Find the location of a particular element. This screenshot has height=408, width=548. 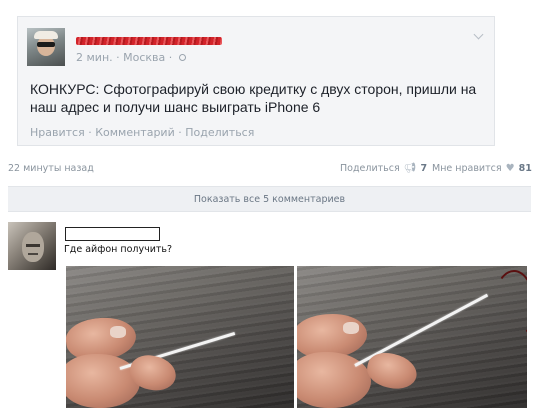

share-label: Поделиться is located at coordinates (370, 168).